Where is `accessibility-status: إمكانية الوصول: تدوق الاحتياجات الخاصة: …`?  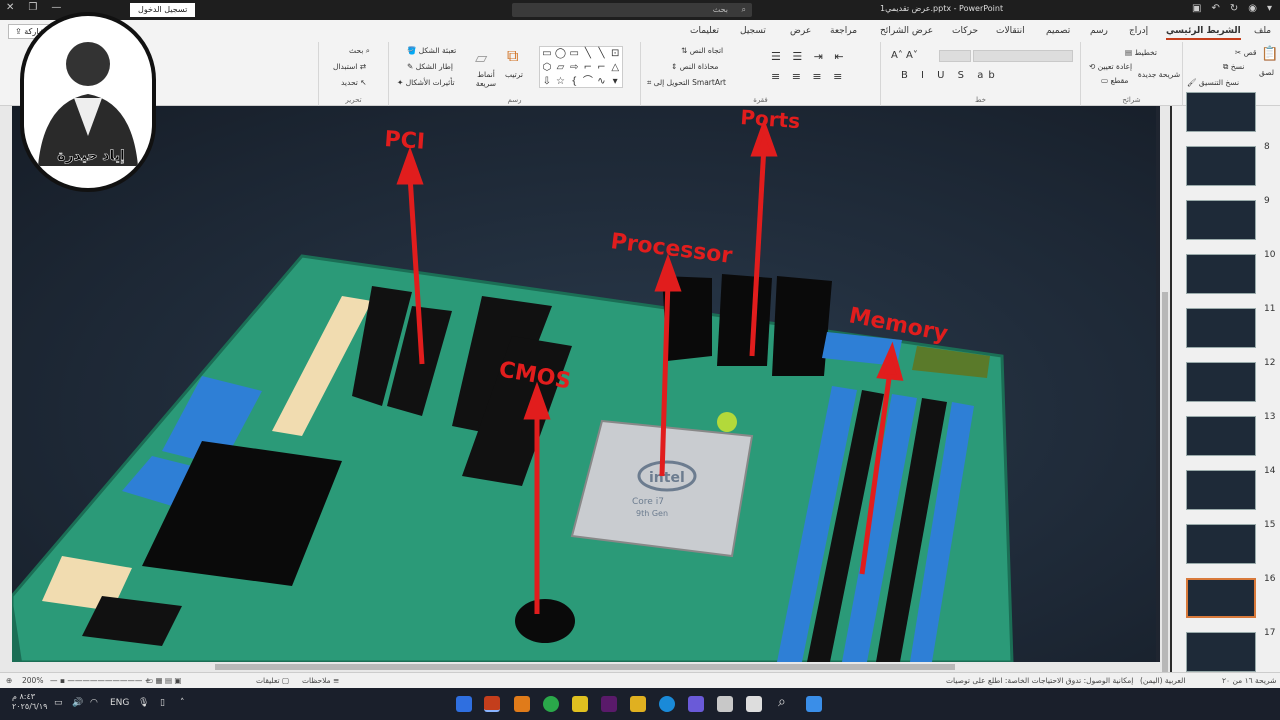
accessibility-status: إمكانية الوصول: تدوق الاحتياجات الخاصة: … is located at coordinates (1039, 680).